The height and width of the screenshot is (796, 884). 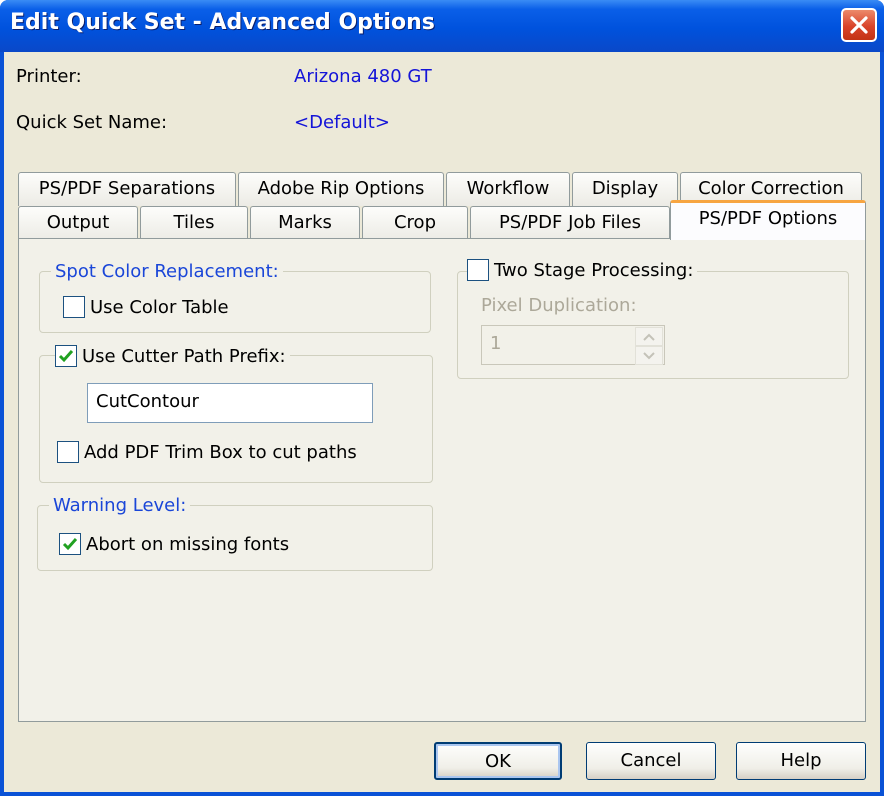 I want to click on pixel-duplication-spinner: 1, so click(x=573, y=345).